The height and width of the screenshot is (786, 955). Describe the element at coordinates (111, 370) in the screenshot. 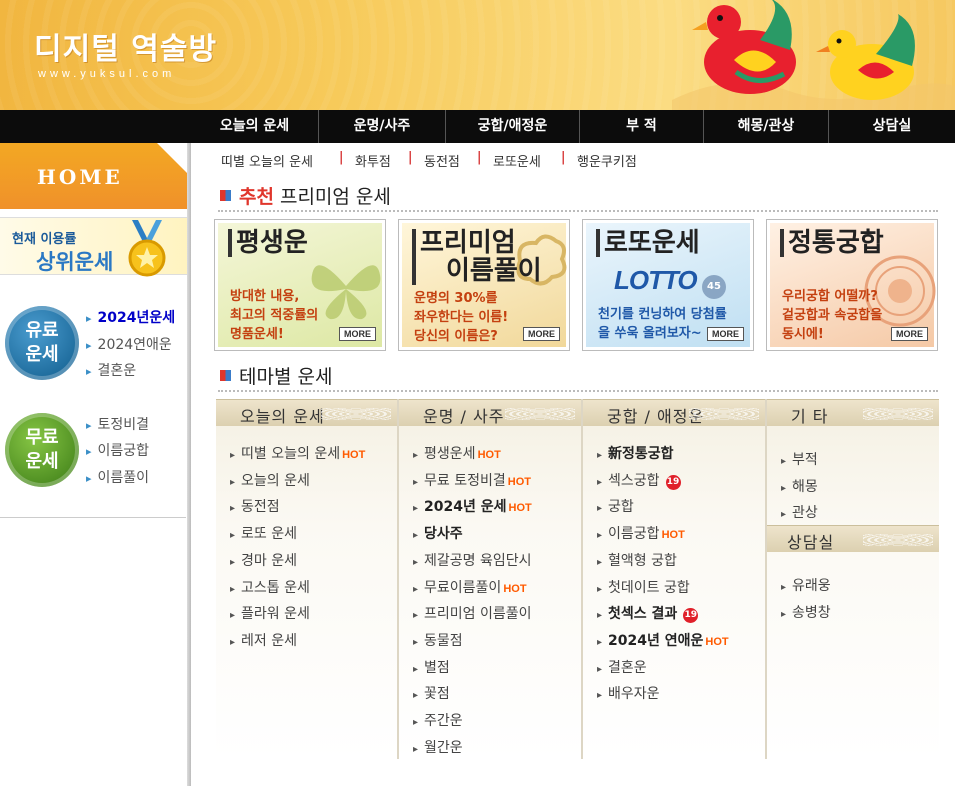

I see `sidebar-link-marriage: ▸ 결혼운` at that location.